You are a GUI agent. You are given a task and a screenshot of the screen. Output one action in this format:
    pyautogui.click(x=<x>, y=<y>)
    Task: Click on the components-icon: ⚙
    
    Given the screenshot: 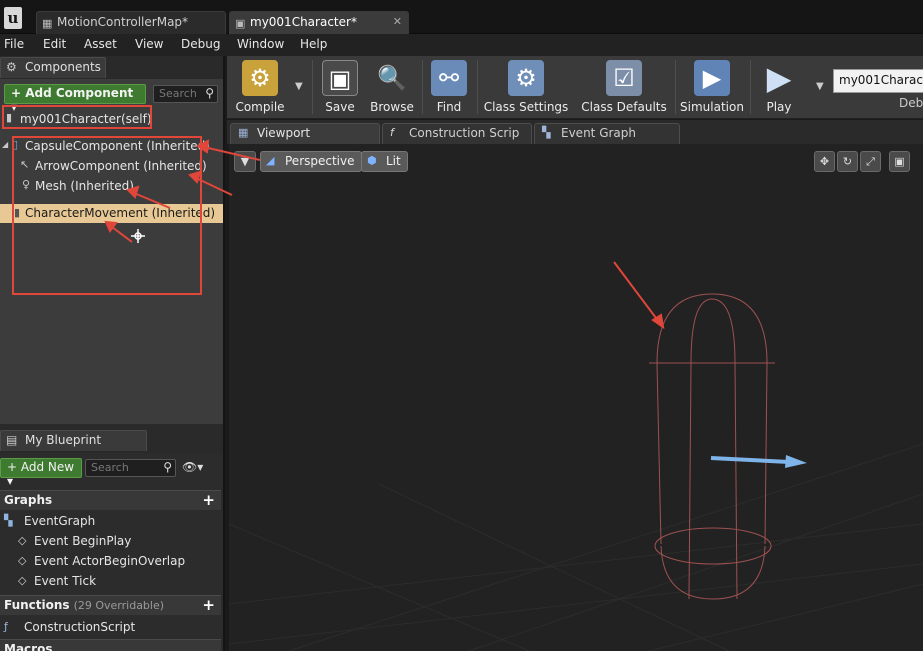 What is the action you would take?
    pyautogui.click(x=11, y=67)
    